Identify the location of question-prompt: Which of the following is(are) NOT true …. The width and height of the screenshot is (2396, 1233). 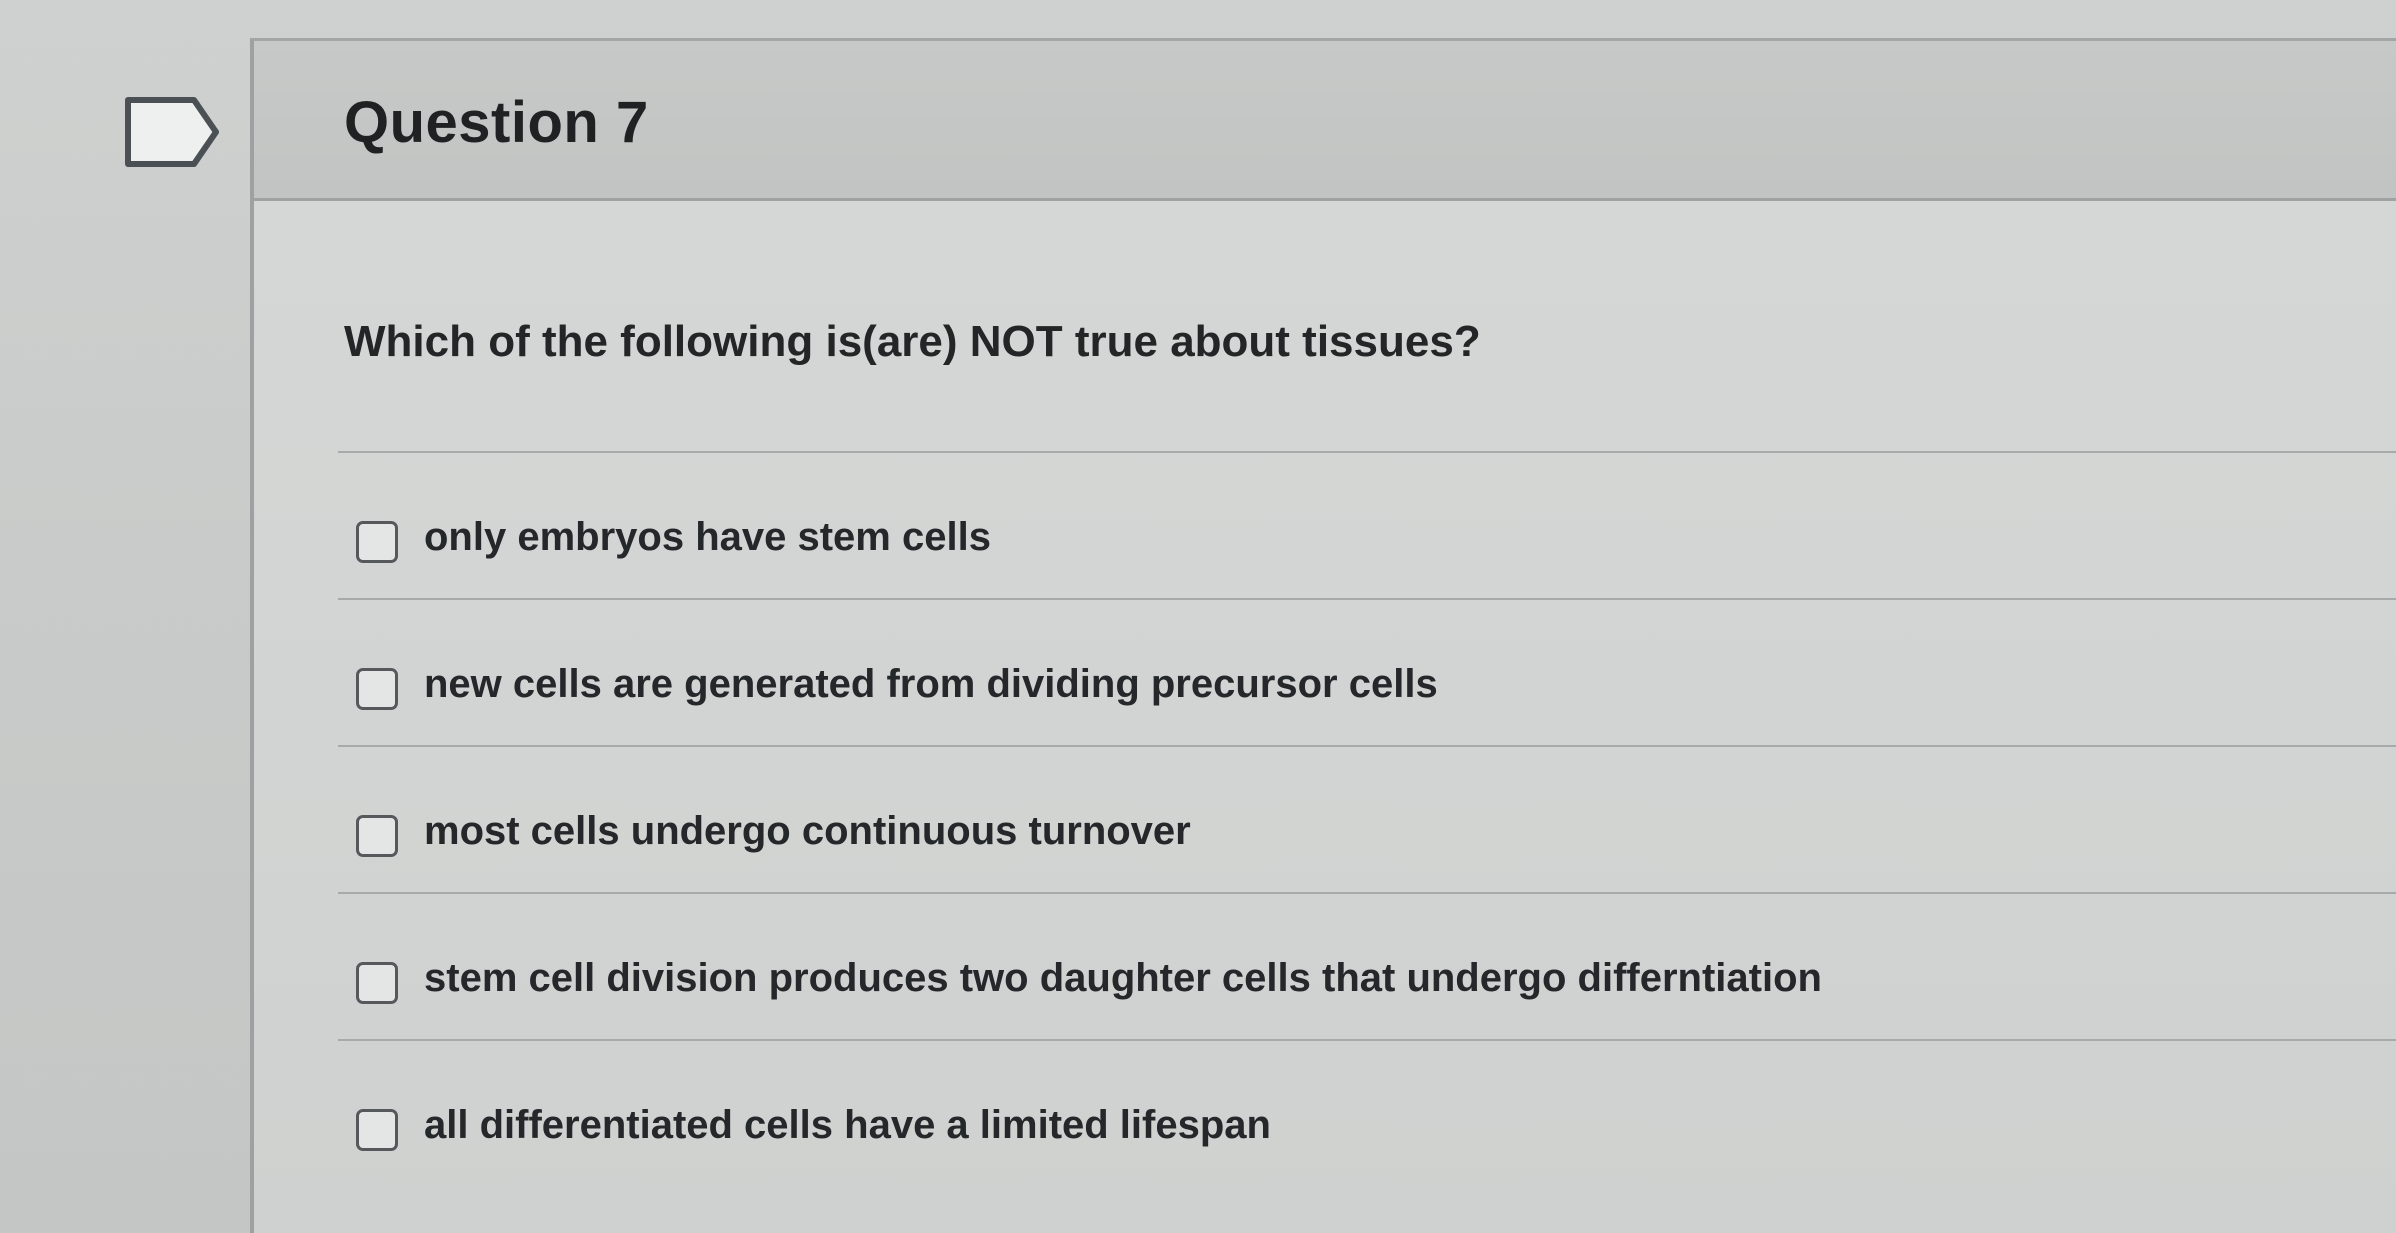
(912, 341).